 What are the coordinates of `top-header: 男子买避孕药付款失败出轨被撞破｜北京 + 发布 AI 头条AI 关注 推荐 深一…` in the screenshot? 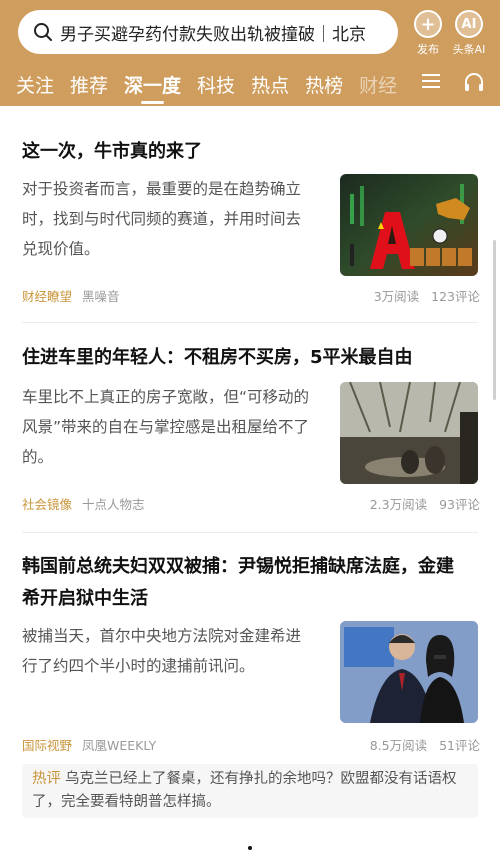 It's located at (250, 53).